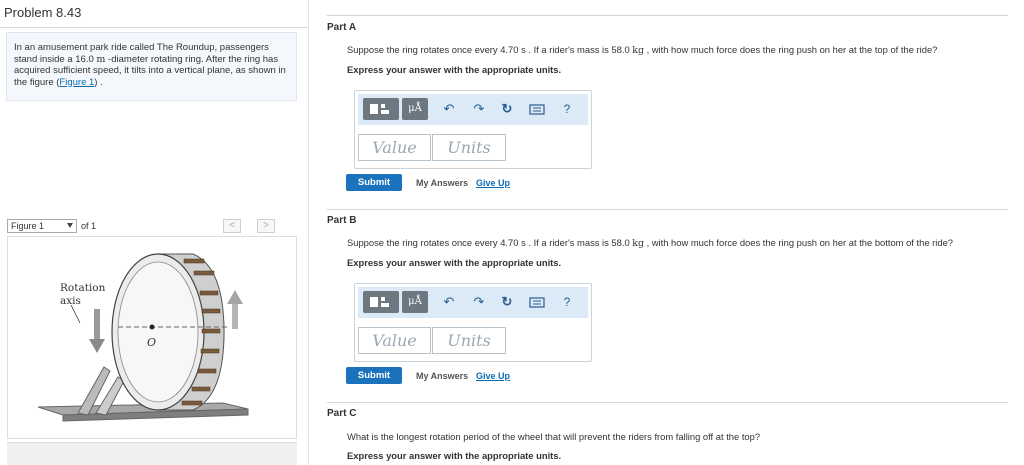  Describe the element at coordinates (342, 413) in the screenshot. I see `part-title: Part C` at that location.